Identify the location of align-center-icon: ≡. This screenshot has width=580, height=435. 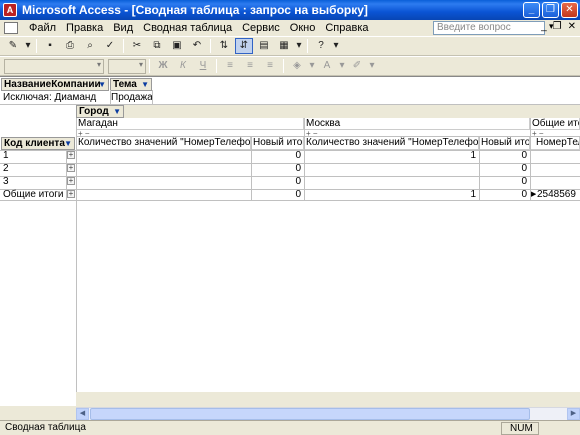
(250, 66).